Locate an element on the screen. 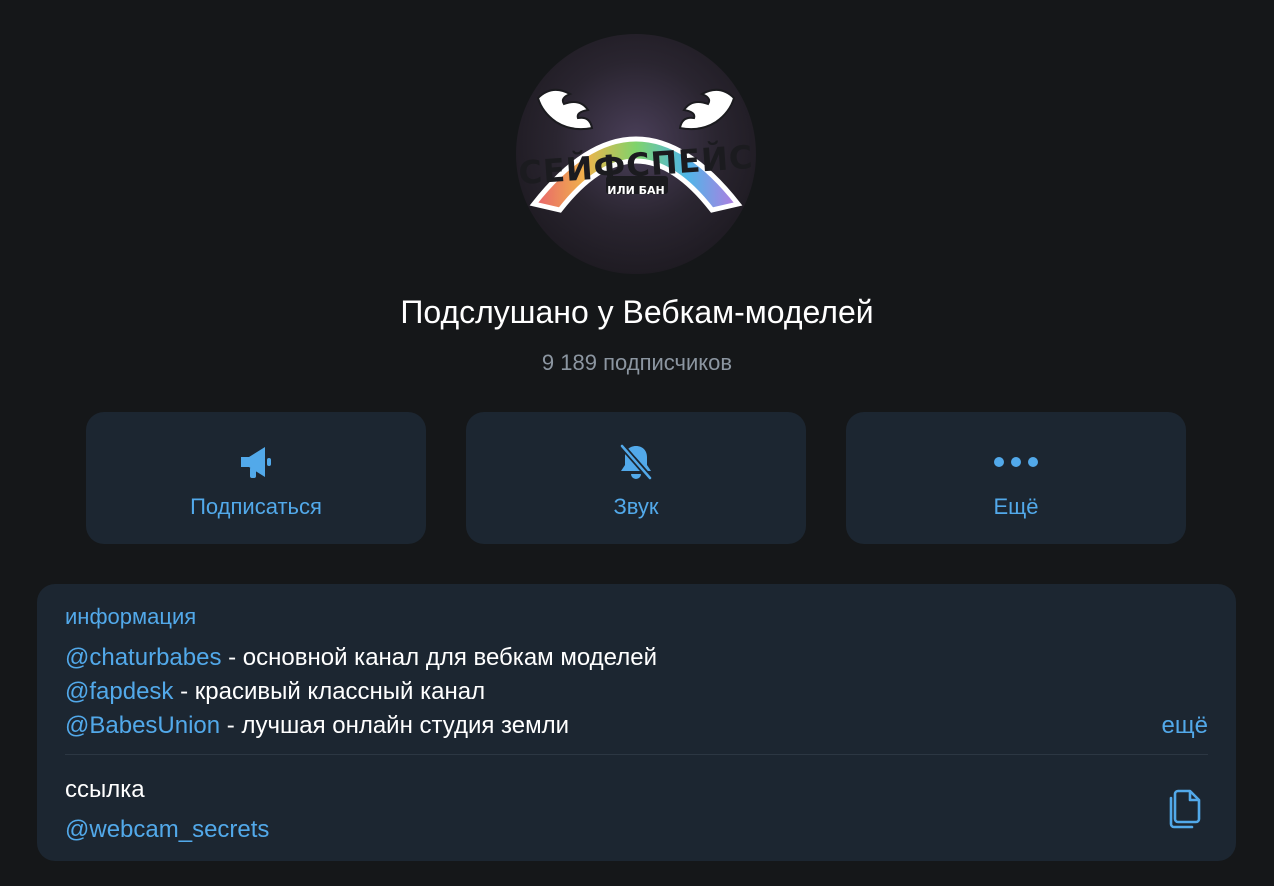 This screenshot has height=886, width=1274. info-line-2: @fapdesk - красивый классный канал is located at coordinates (275, 692).